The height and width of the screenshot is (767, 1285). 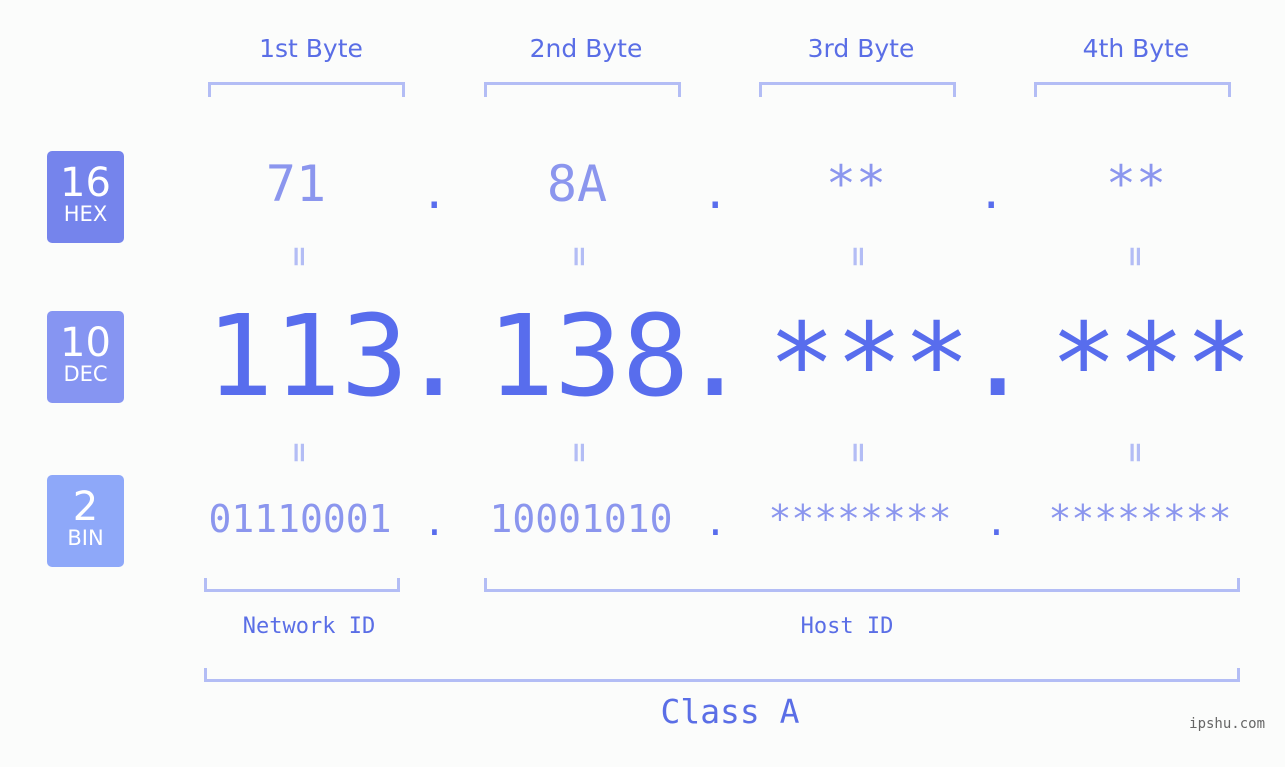 I want to click on hex-byte-3: **, so click(x=856, y=184).